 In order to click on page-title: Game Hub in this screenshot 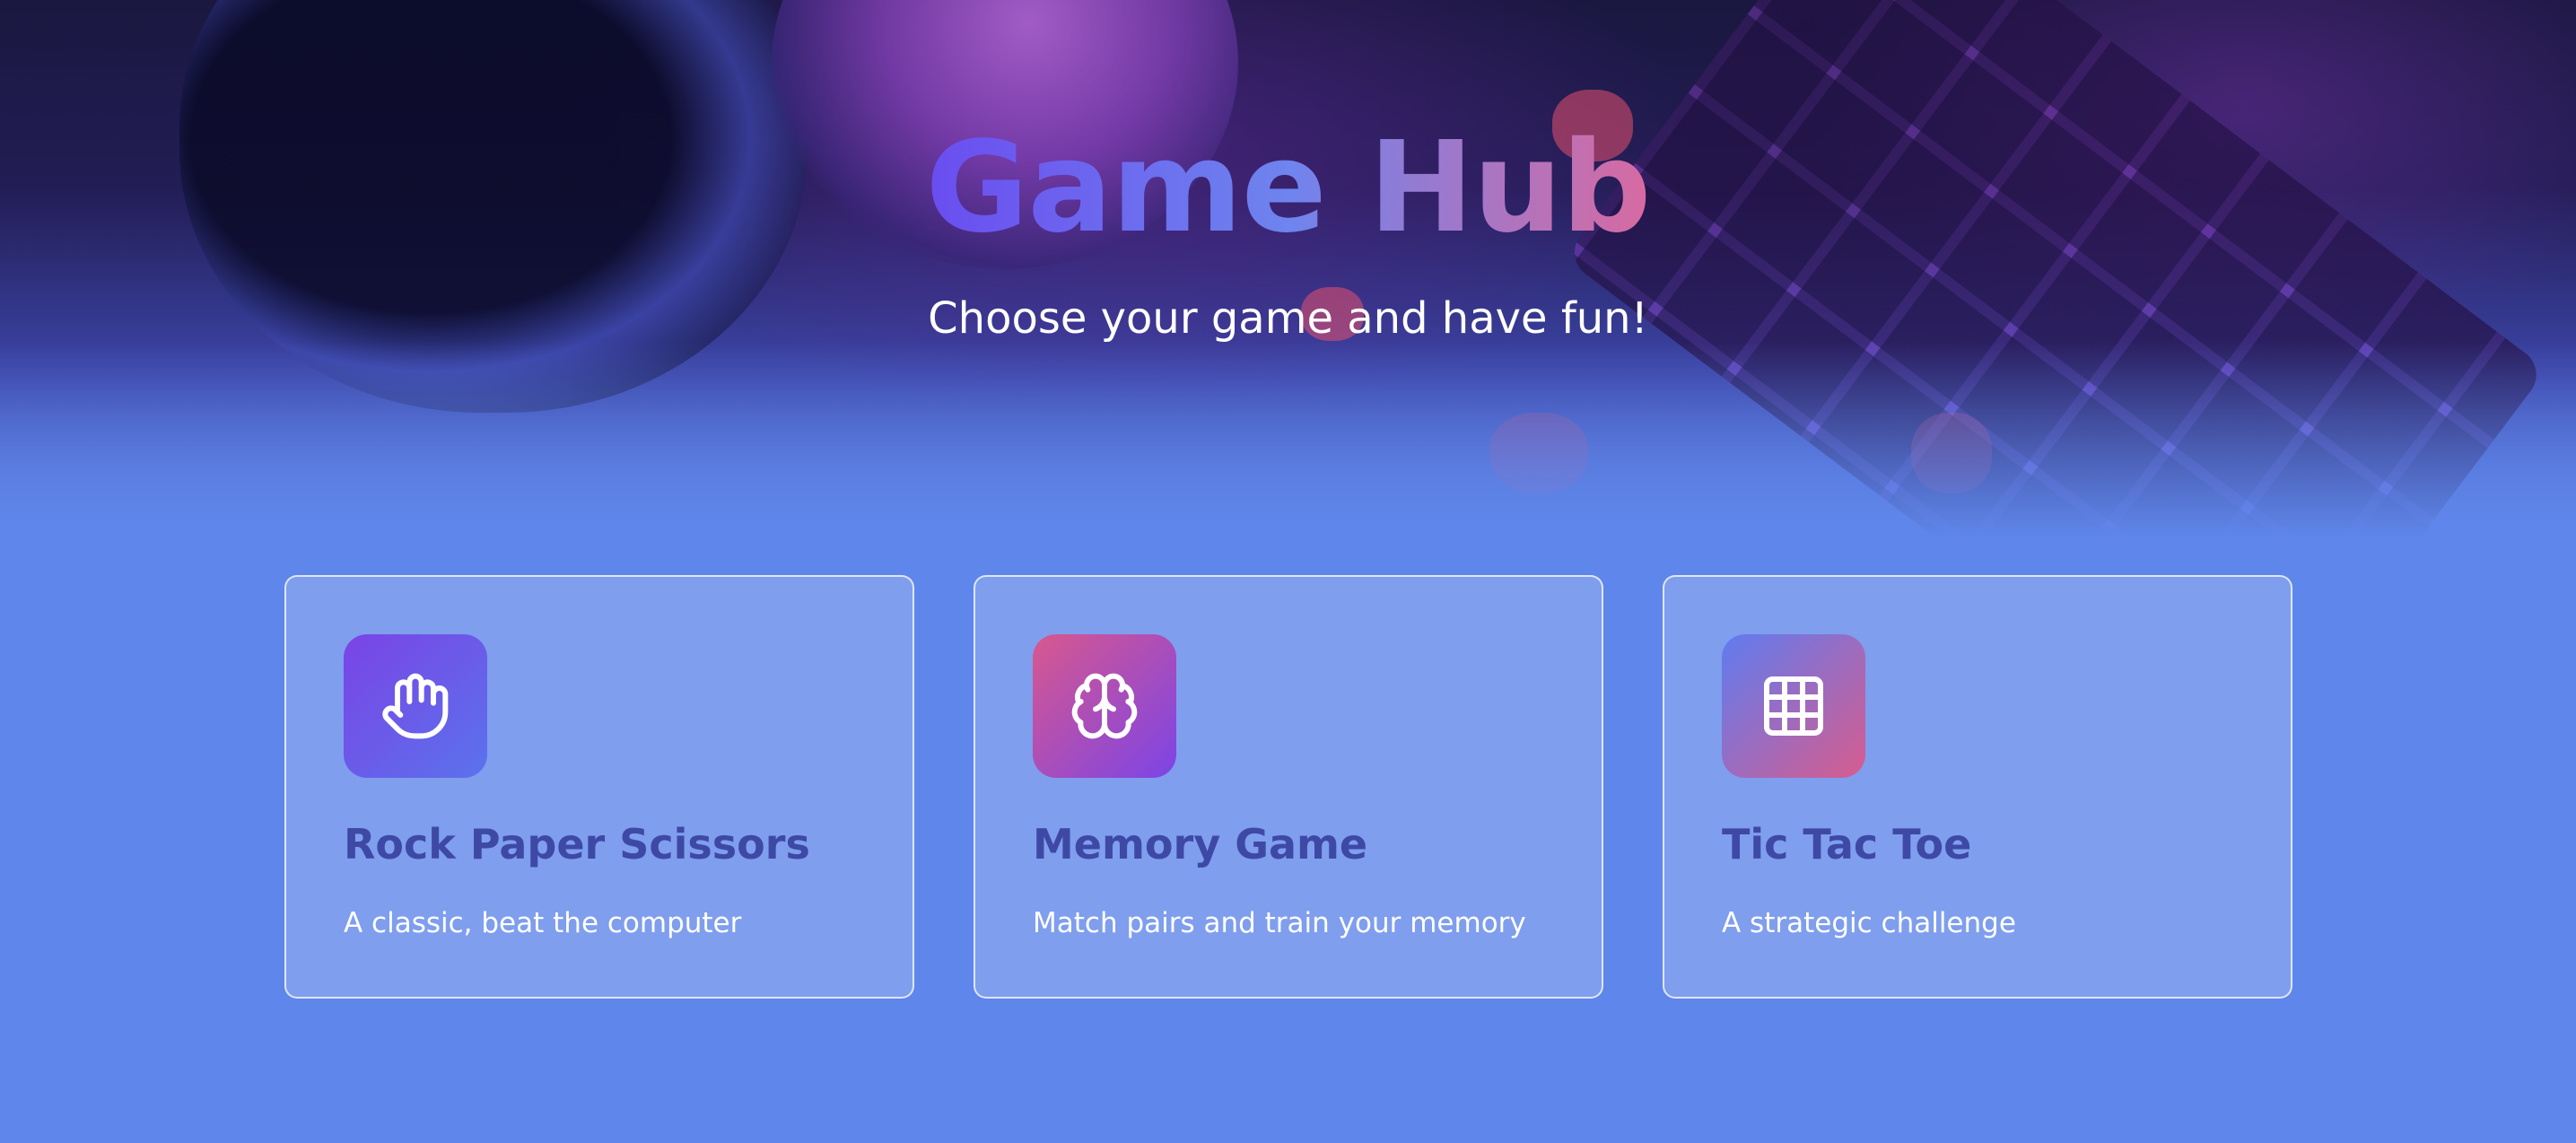, I will do `click(1288, 188)`.